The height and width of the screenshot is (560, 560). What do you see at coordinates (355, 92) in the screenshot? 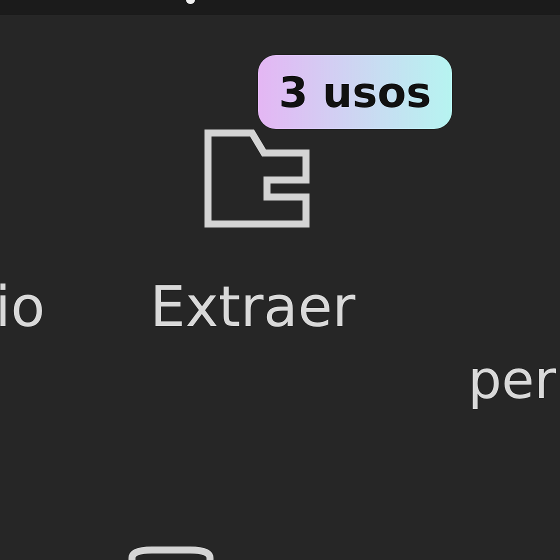
I see `usage-badge: 3 usos` at bounding box center [355, 92].